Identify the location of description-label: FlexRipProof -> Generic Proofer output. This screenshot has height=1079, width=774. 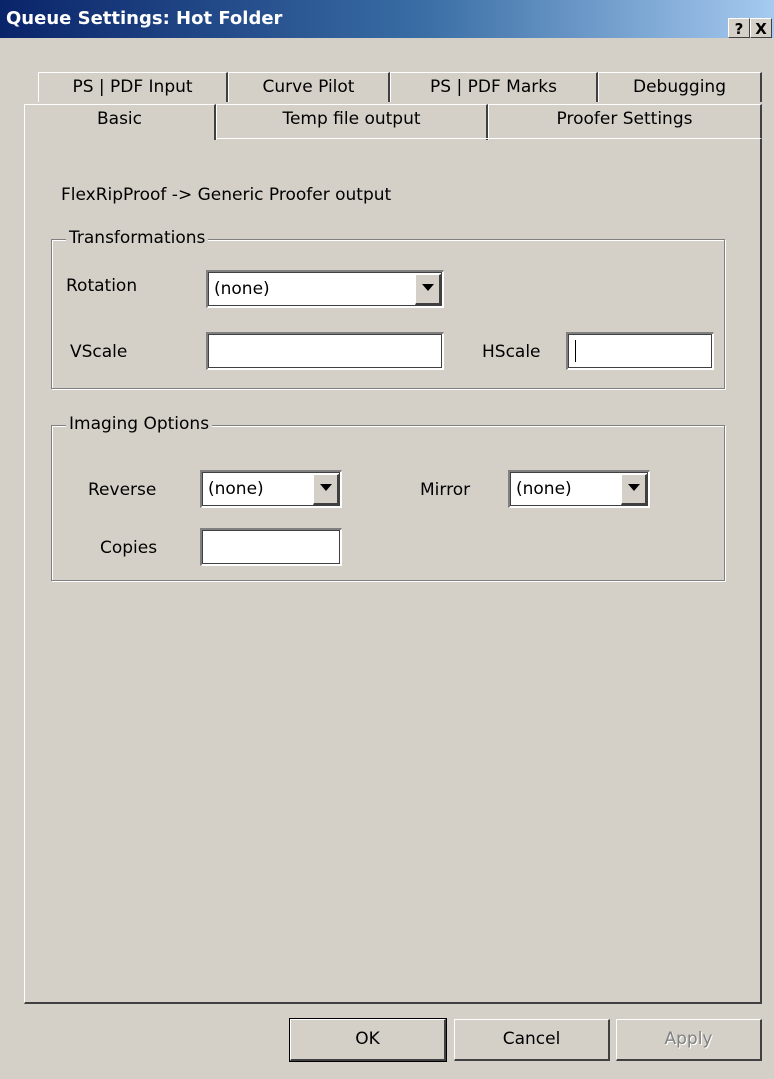
(226, 195).